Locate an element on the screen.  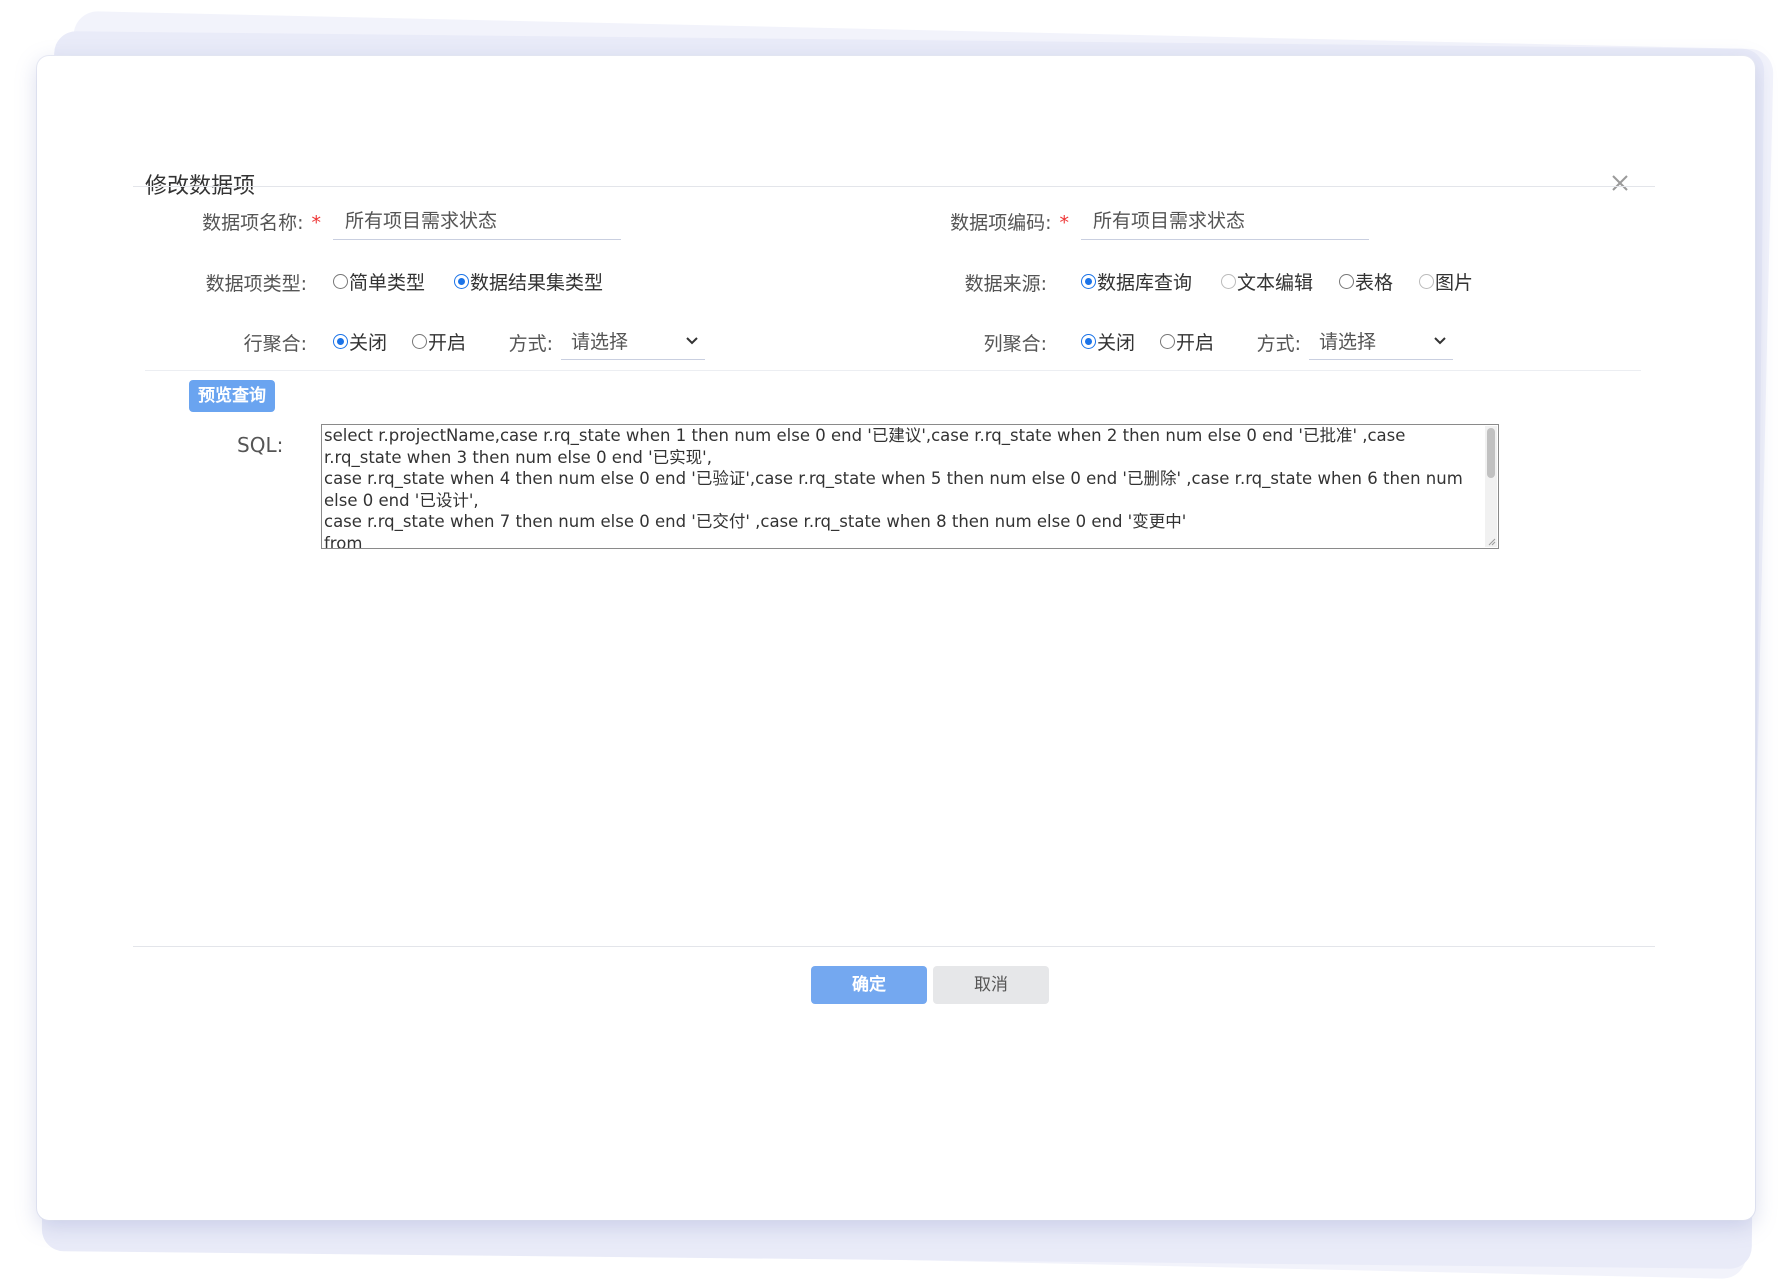
row-mode-label: 方式: is located at coordinates (530, 344).